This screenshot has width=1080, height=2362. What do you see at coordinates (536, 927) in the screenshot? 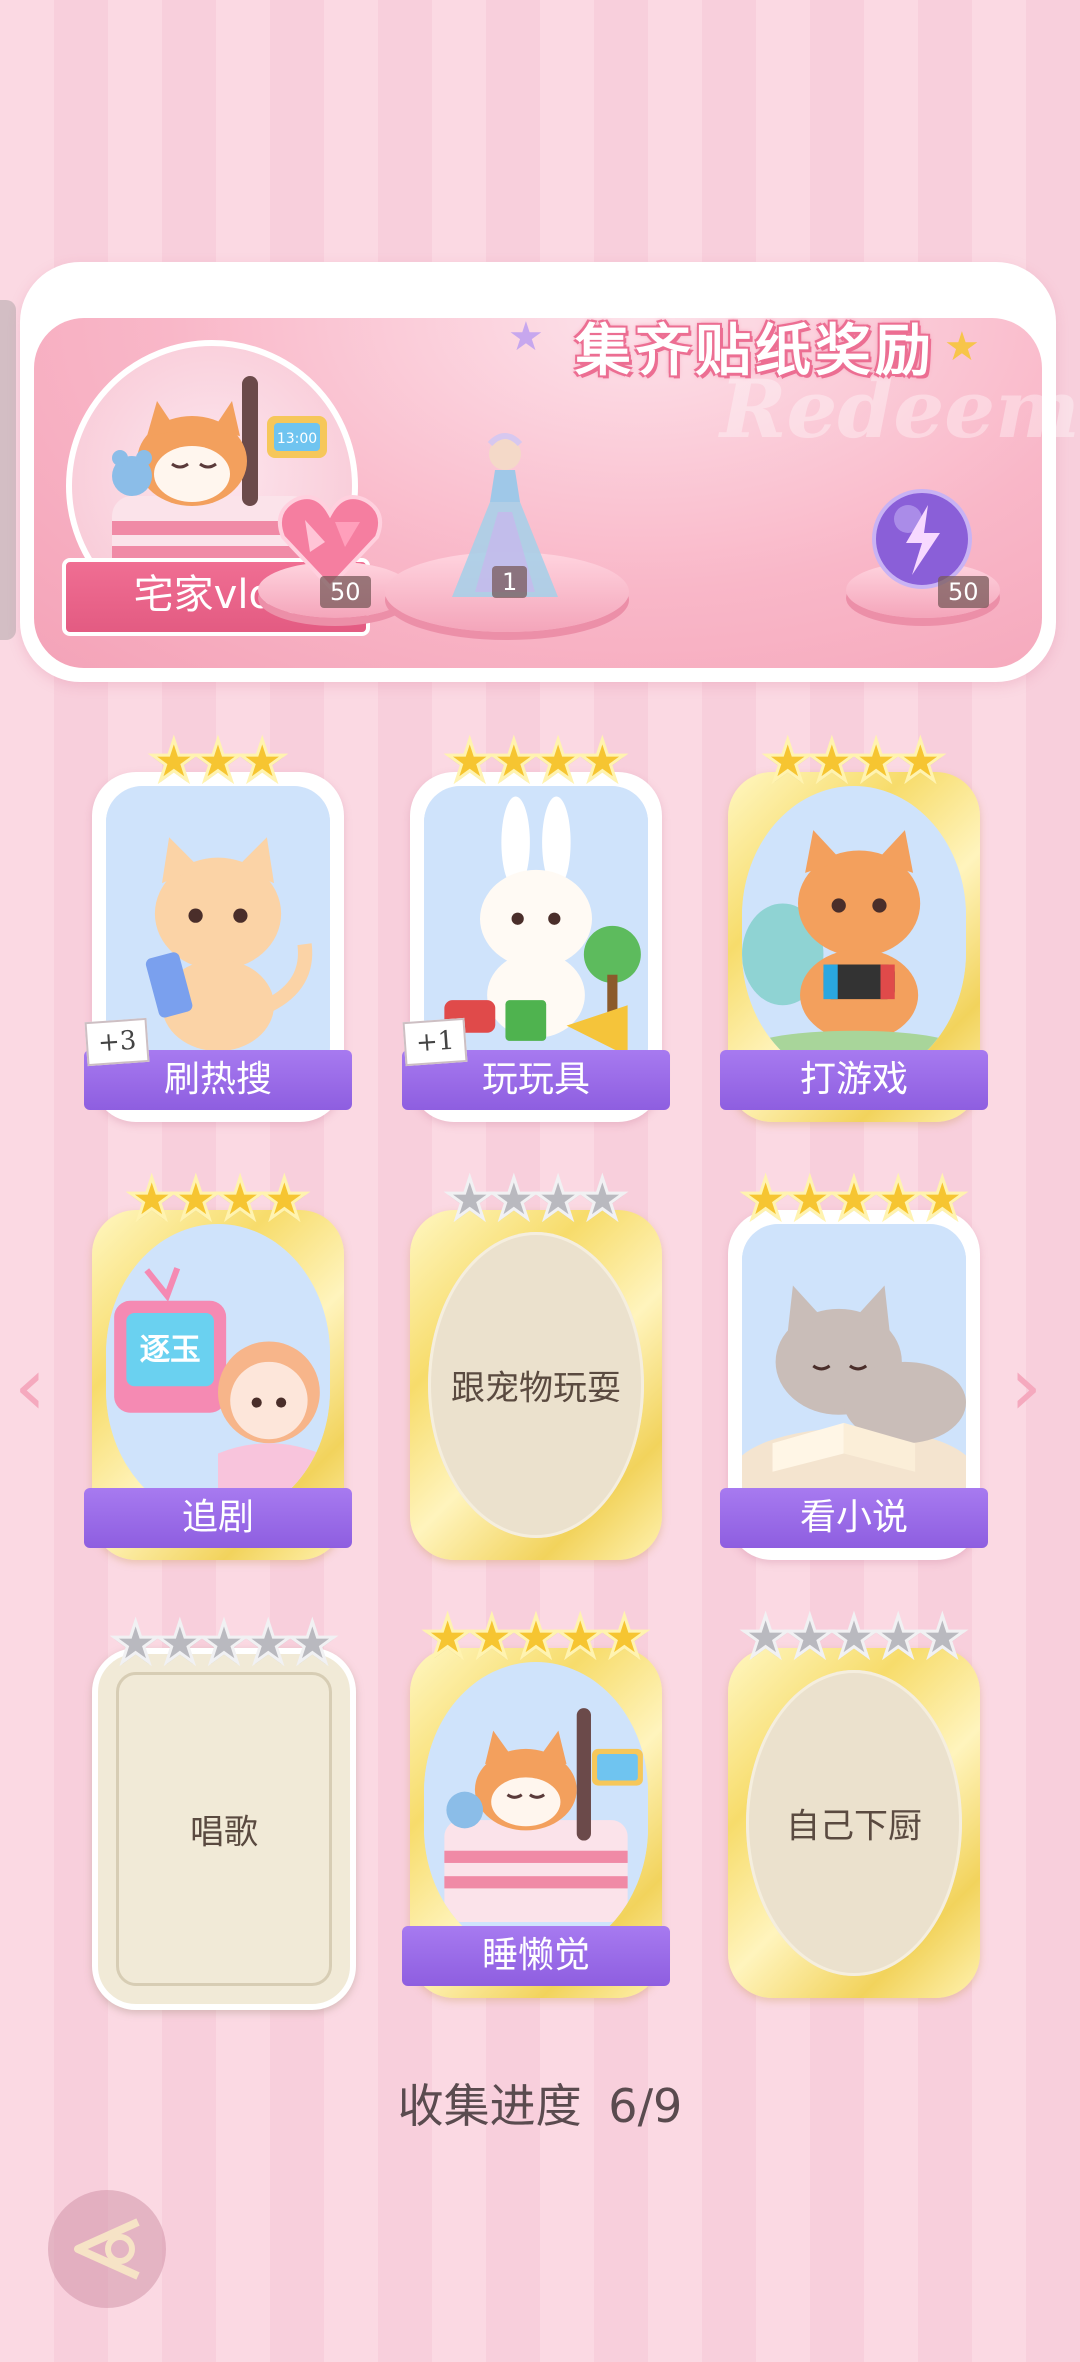
I see `sticker-card: 玩玩具 +1 ★ ★ ★ ★` at bounding box center [536, 927].